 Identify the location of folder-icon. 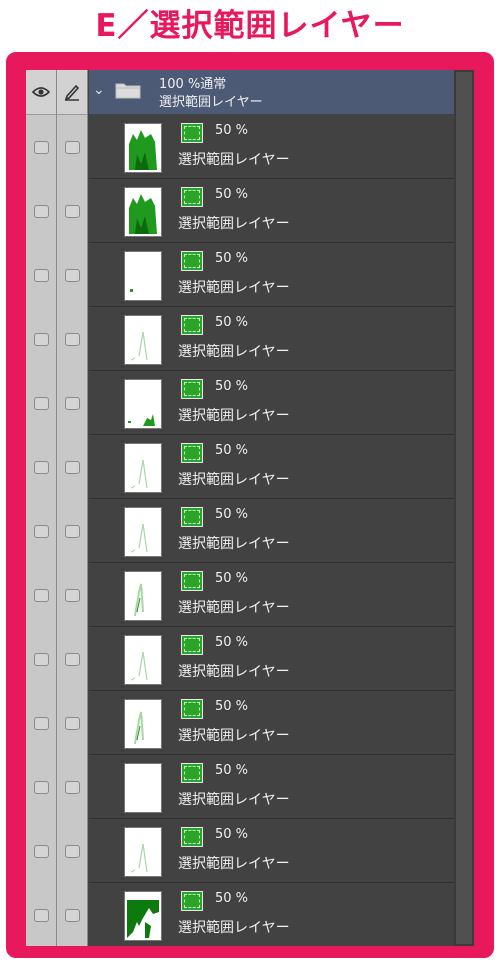
(128, 91).